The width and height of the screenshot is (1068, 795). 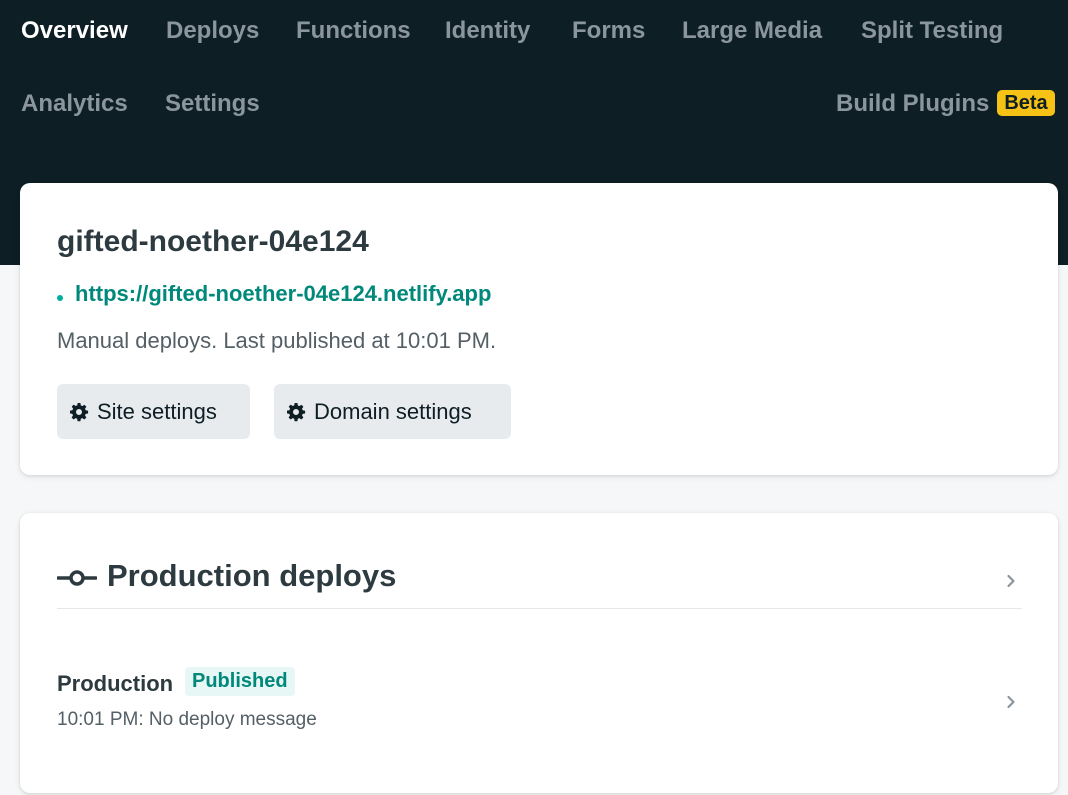 I want to click on tab-large-media: Large Media, so click(x=752, y=31).